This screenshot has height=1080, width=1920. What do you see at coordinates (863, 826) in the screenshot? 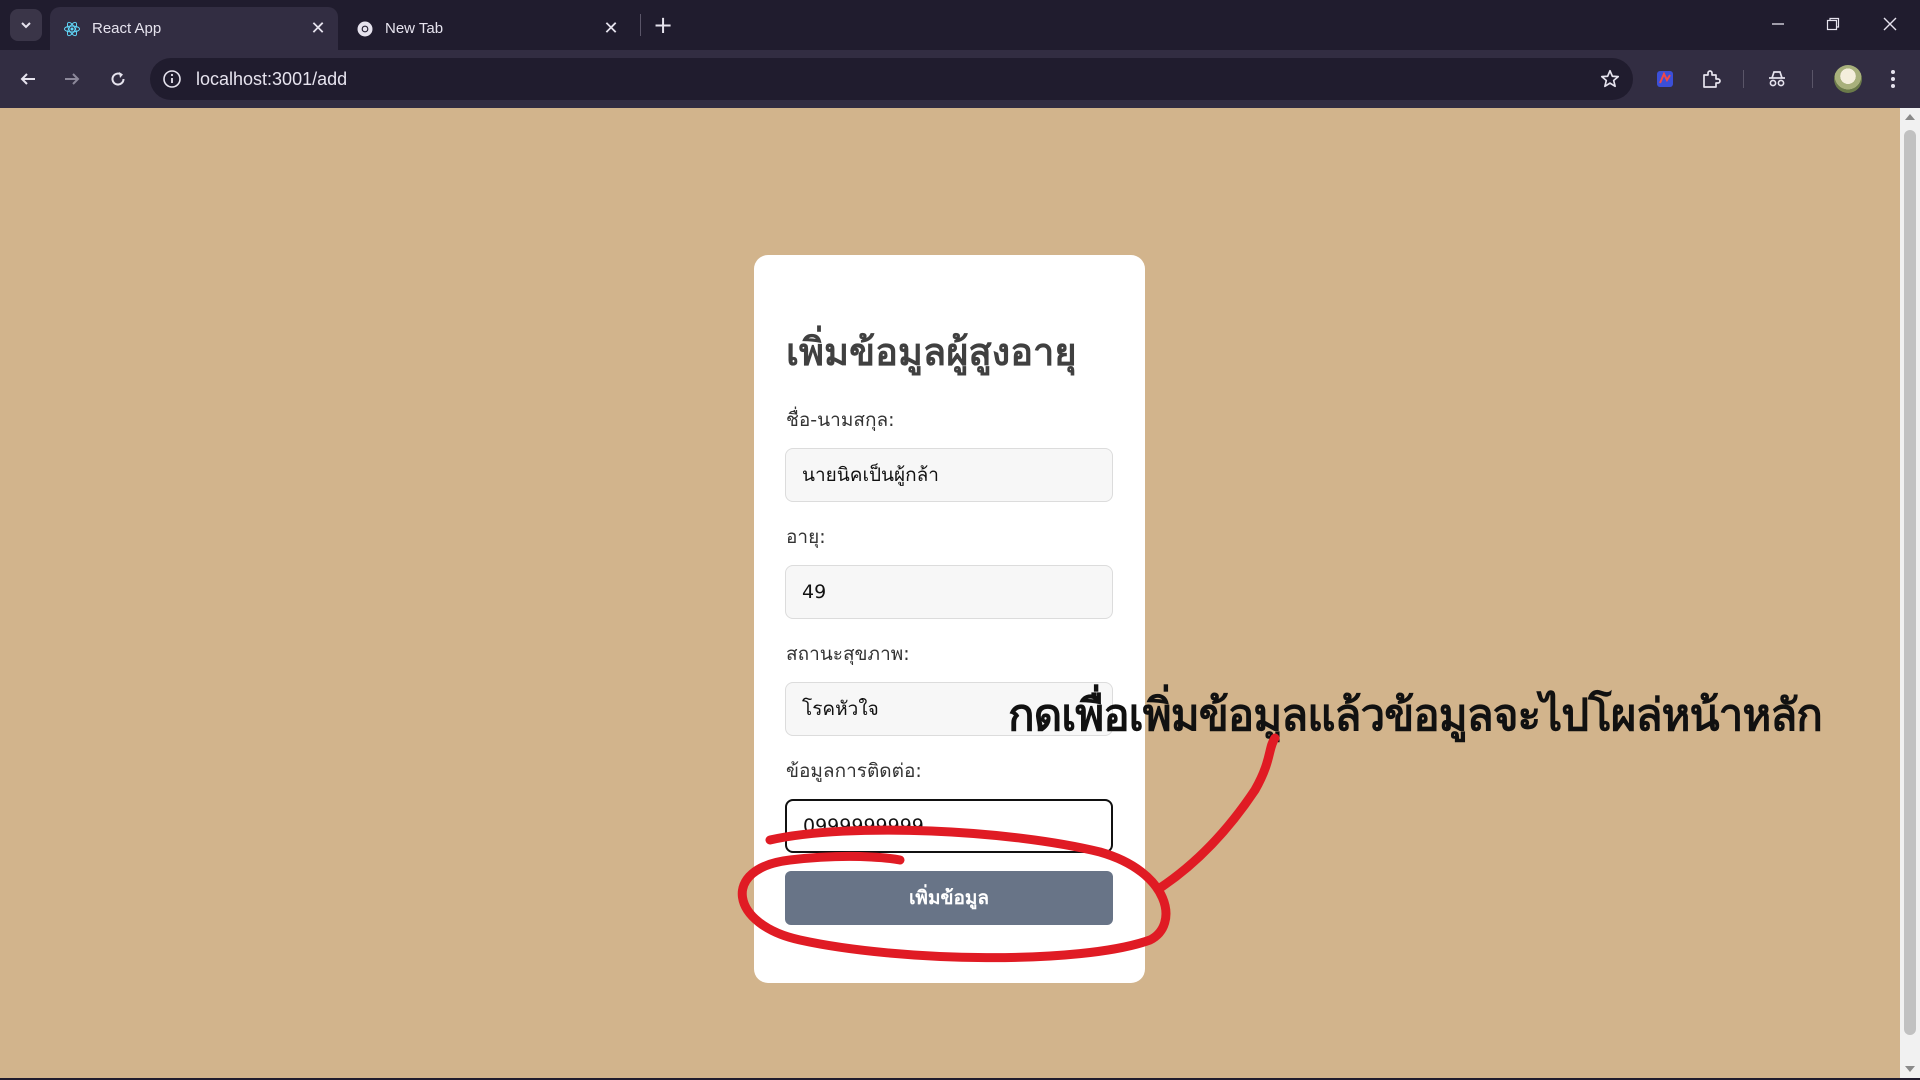
I see `contact-input-value: 0999999999` at bounding box center [863, 826].